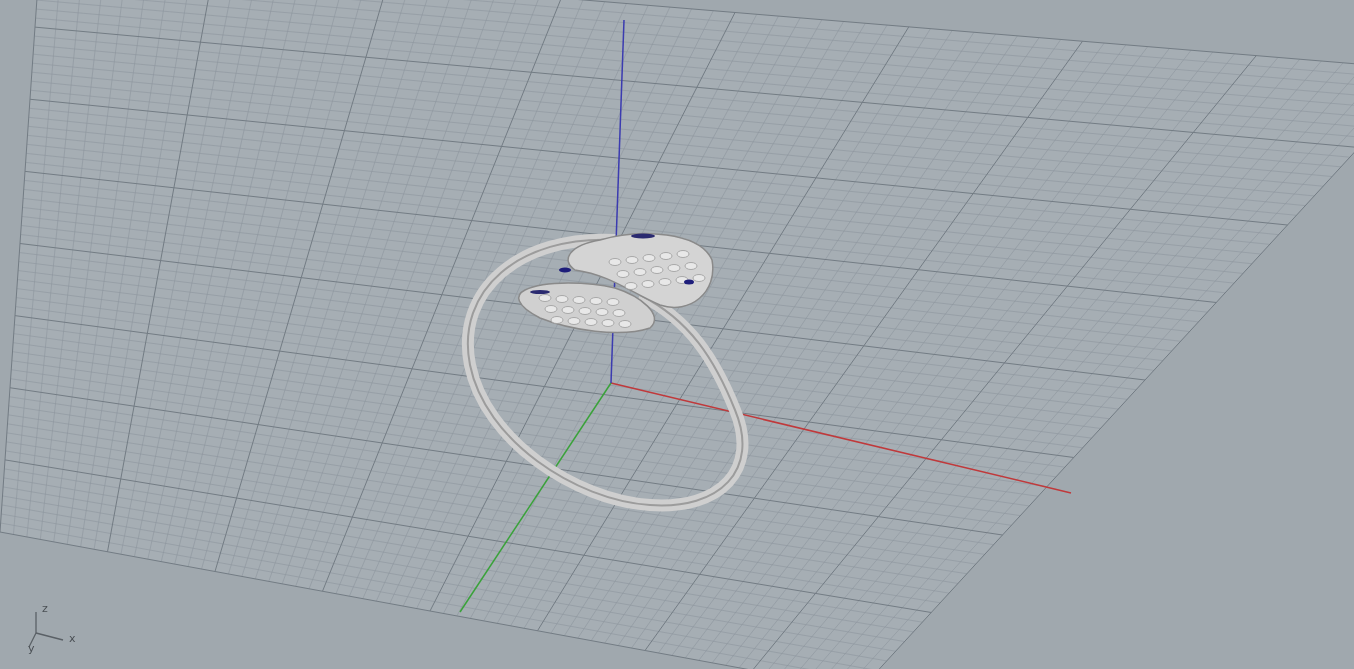  Describe the element at coordinates (45, 608) in the screenshot. I see `axis-label: z` at that location.